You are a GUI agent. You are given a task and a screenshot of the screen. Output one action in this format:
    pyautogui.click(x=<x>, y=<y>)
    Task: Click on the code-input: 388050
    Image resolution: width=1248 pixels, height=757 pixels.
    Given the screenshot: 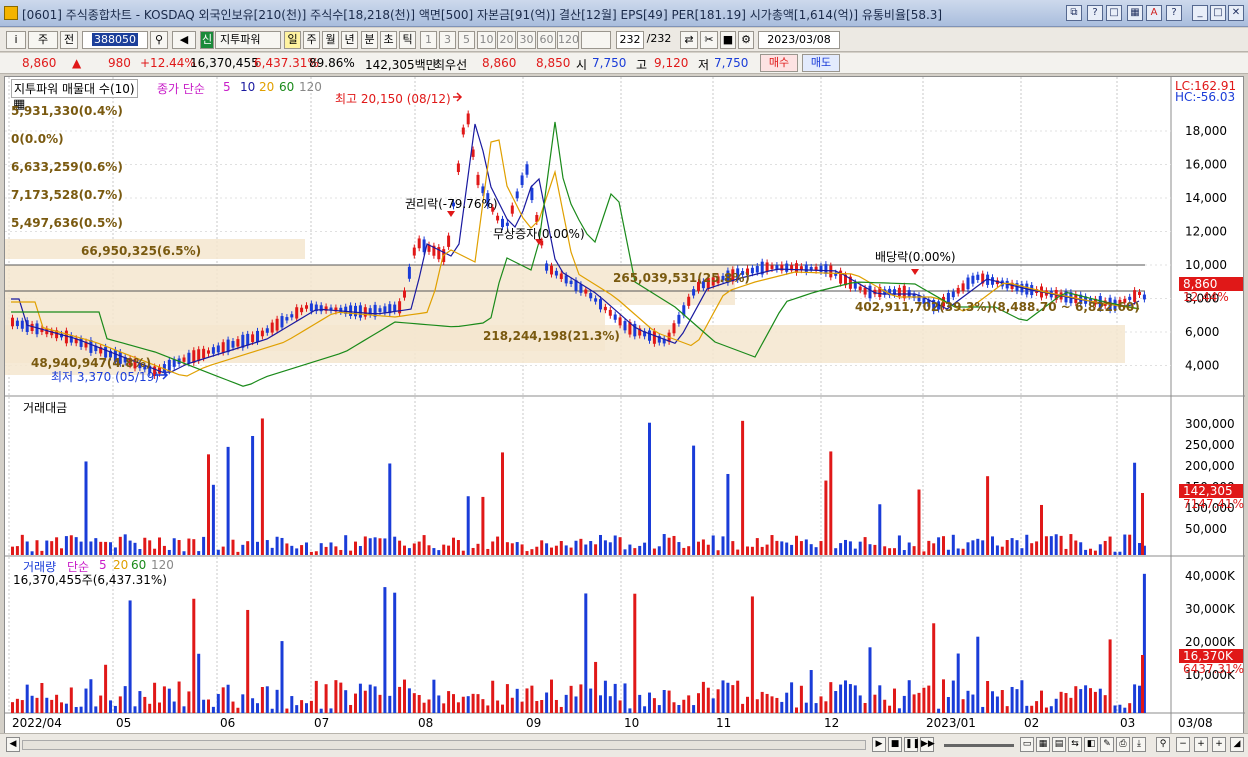 What is the action you would take?
    pyautogui.click(x=115, y=40)
    